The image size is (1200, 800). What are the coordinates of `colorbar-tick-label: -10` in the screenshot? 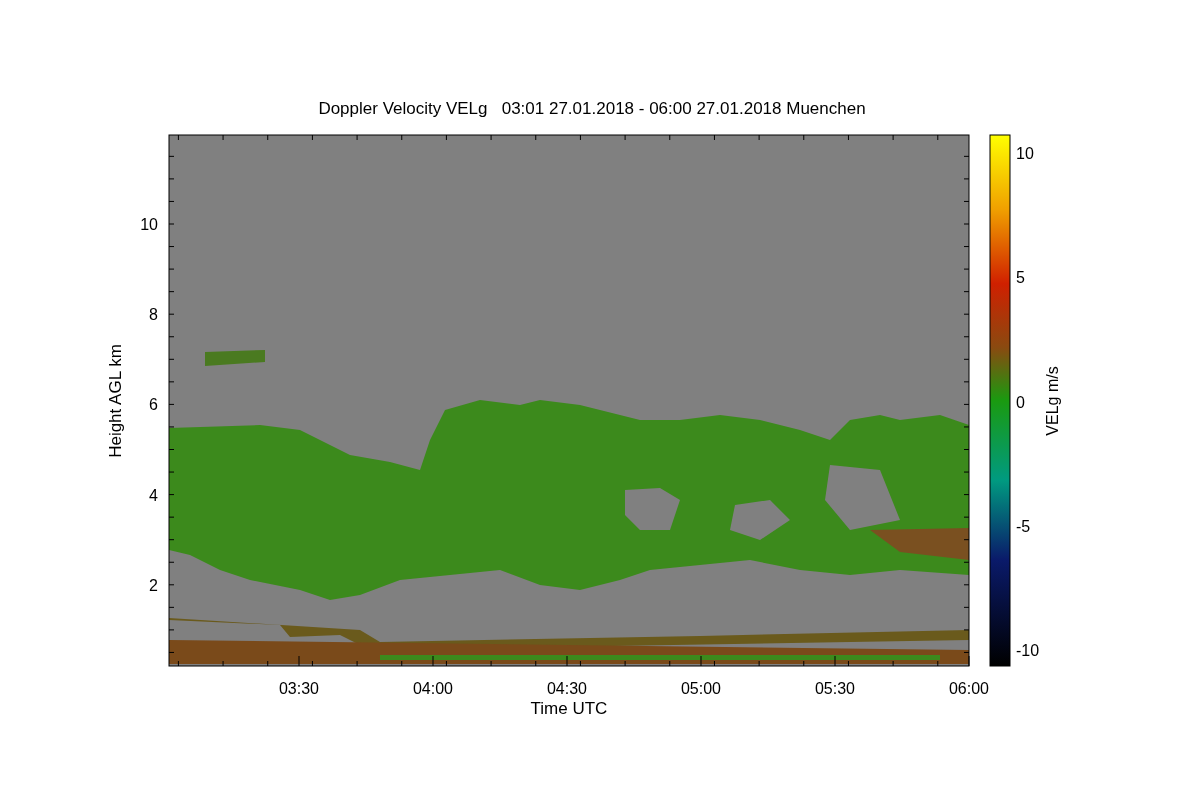 It's located at (1028, 650).